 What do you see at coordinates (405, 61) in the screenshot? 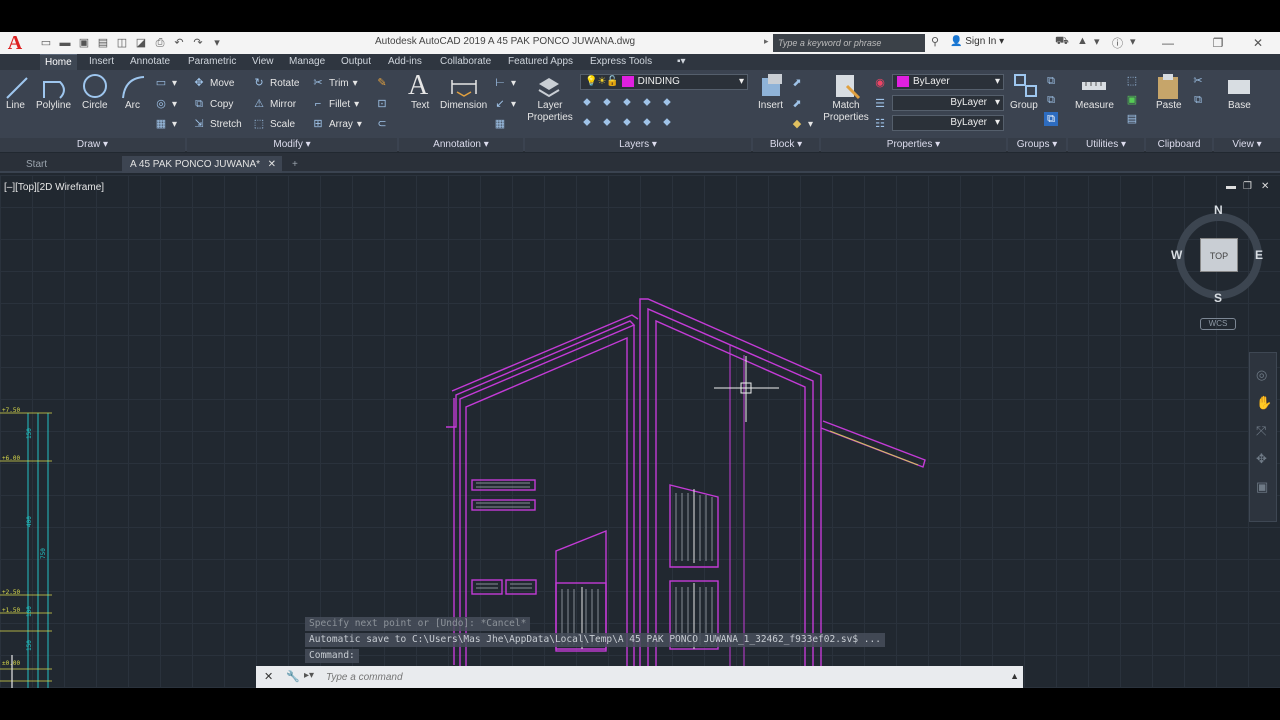
I see `tab-add-ins: Add-ins` at bounding box center [405, 61].